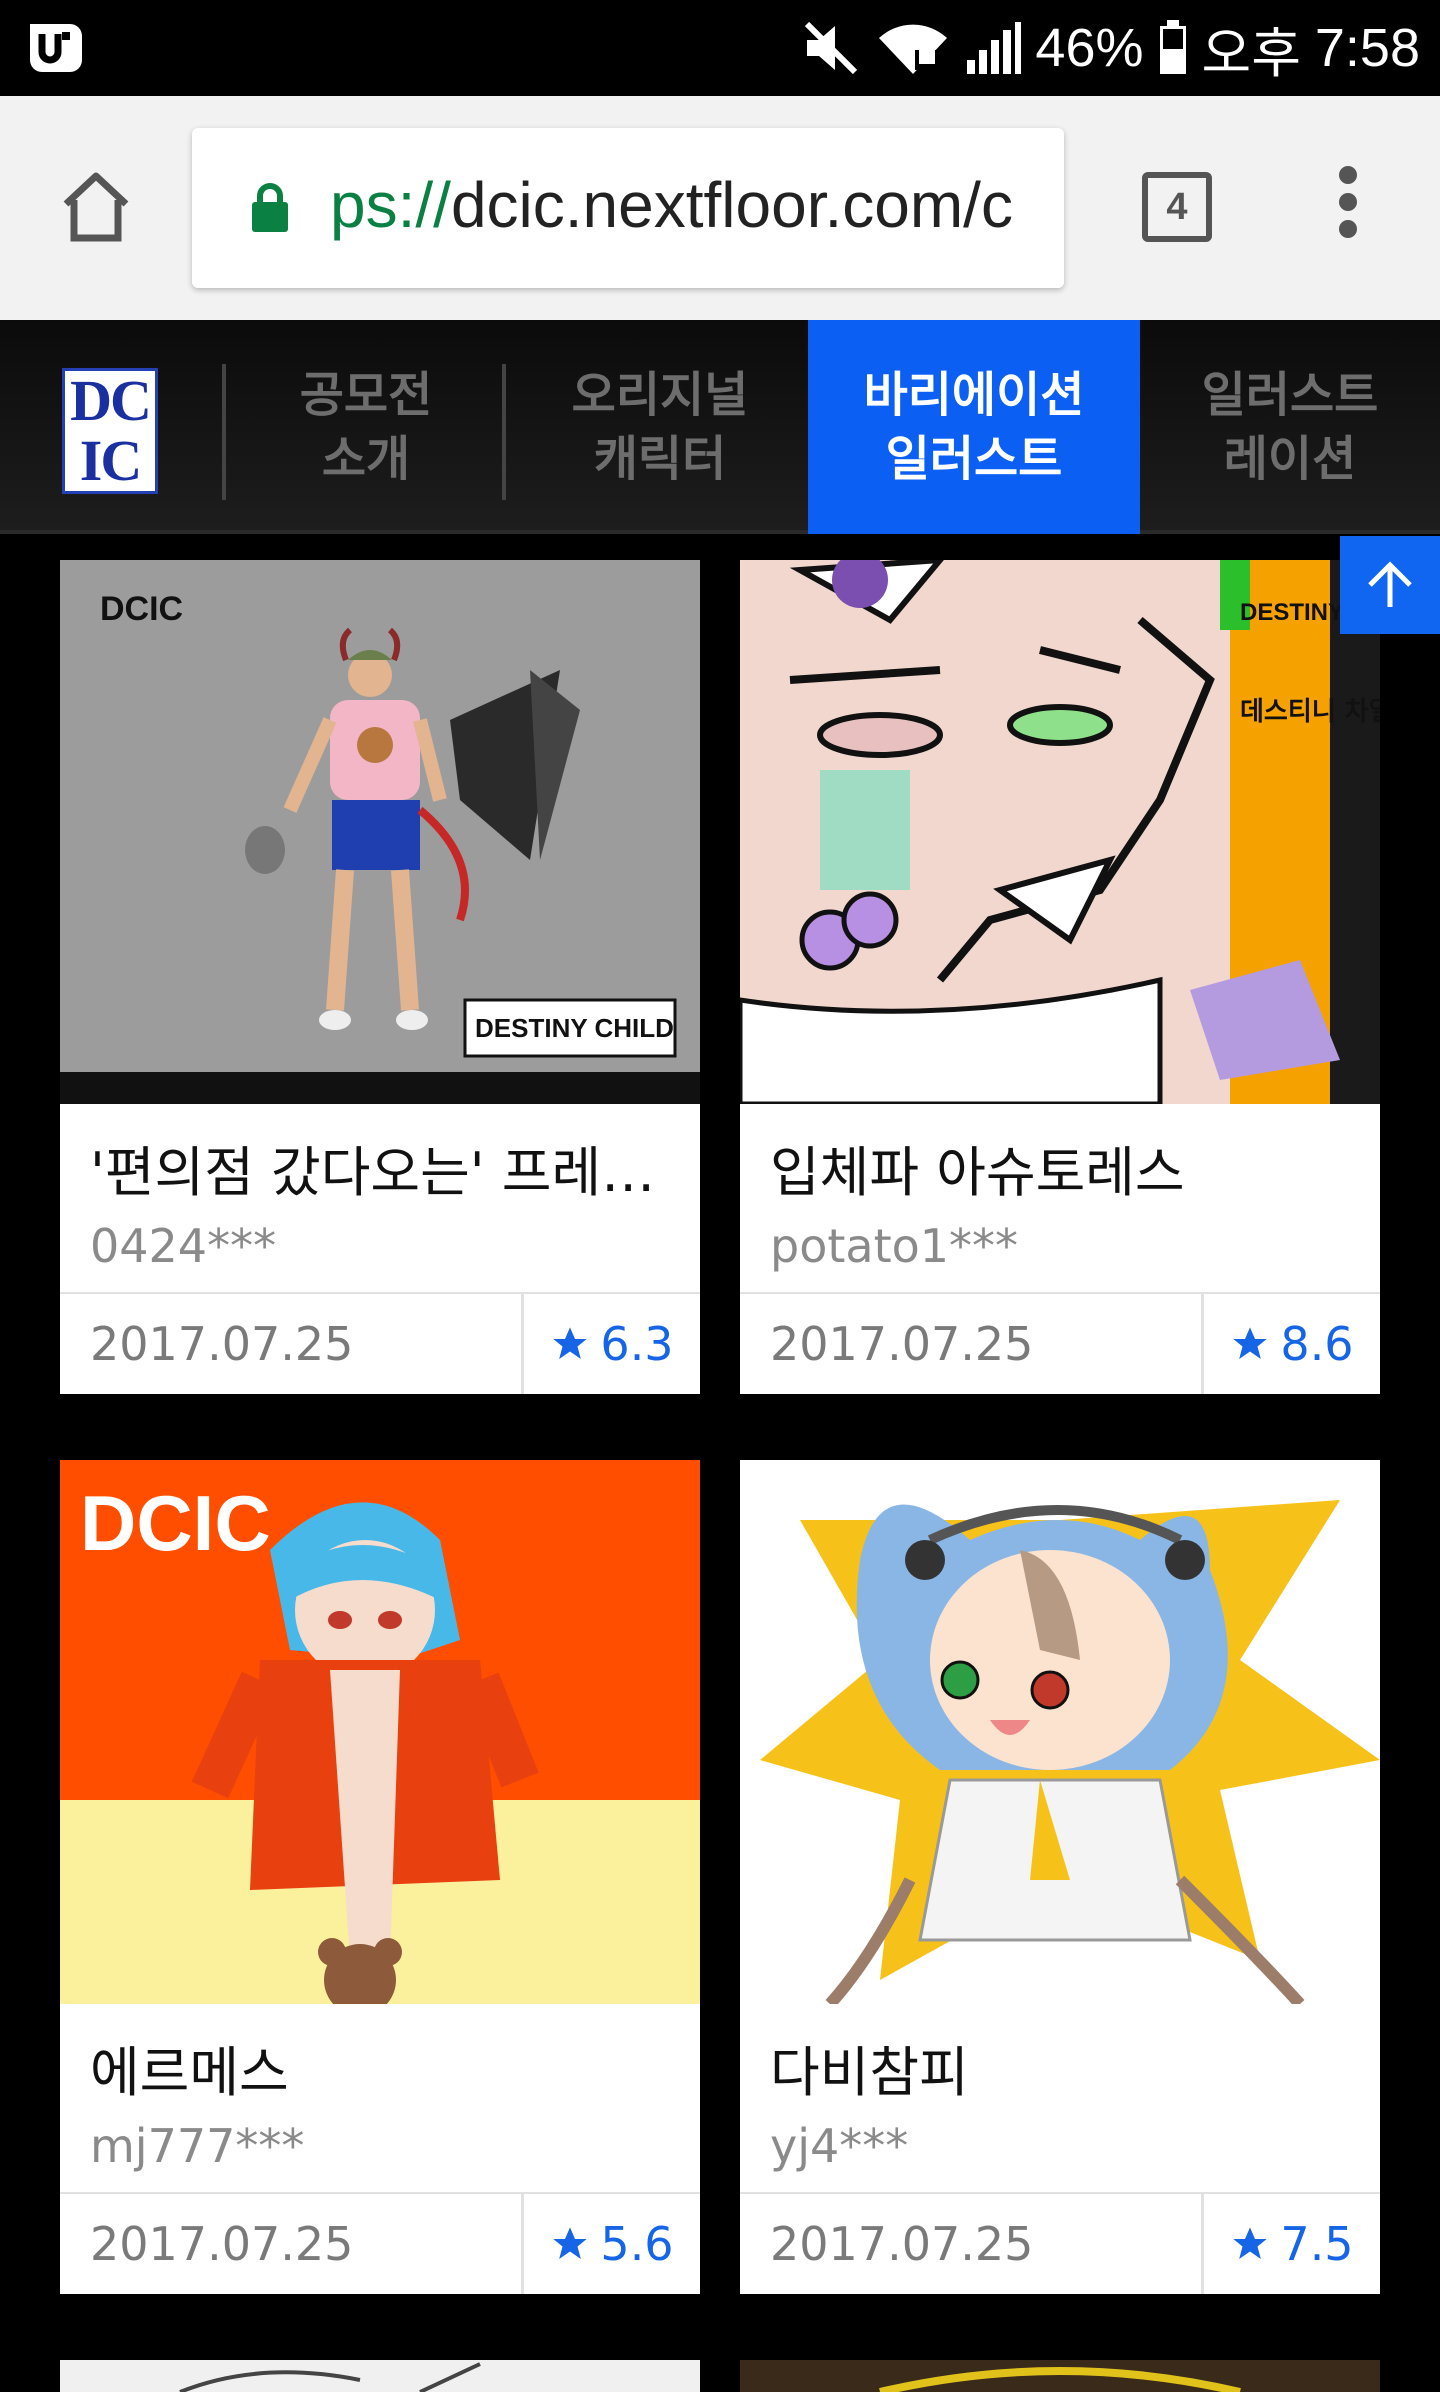  I want to click on card-author: mj777***, so click(197, 2146).